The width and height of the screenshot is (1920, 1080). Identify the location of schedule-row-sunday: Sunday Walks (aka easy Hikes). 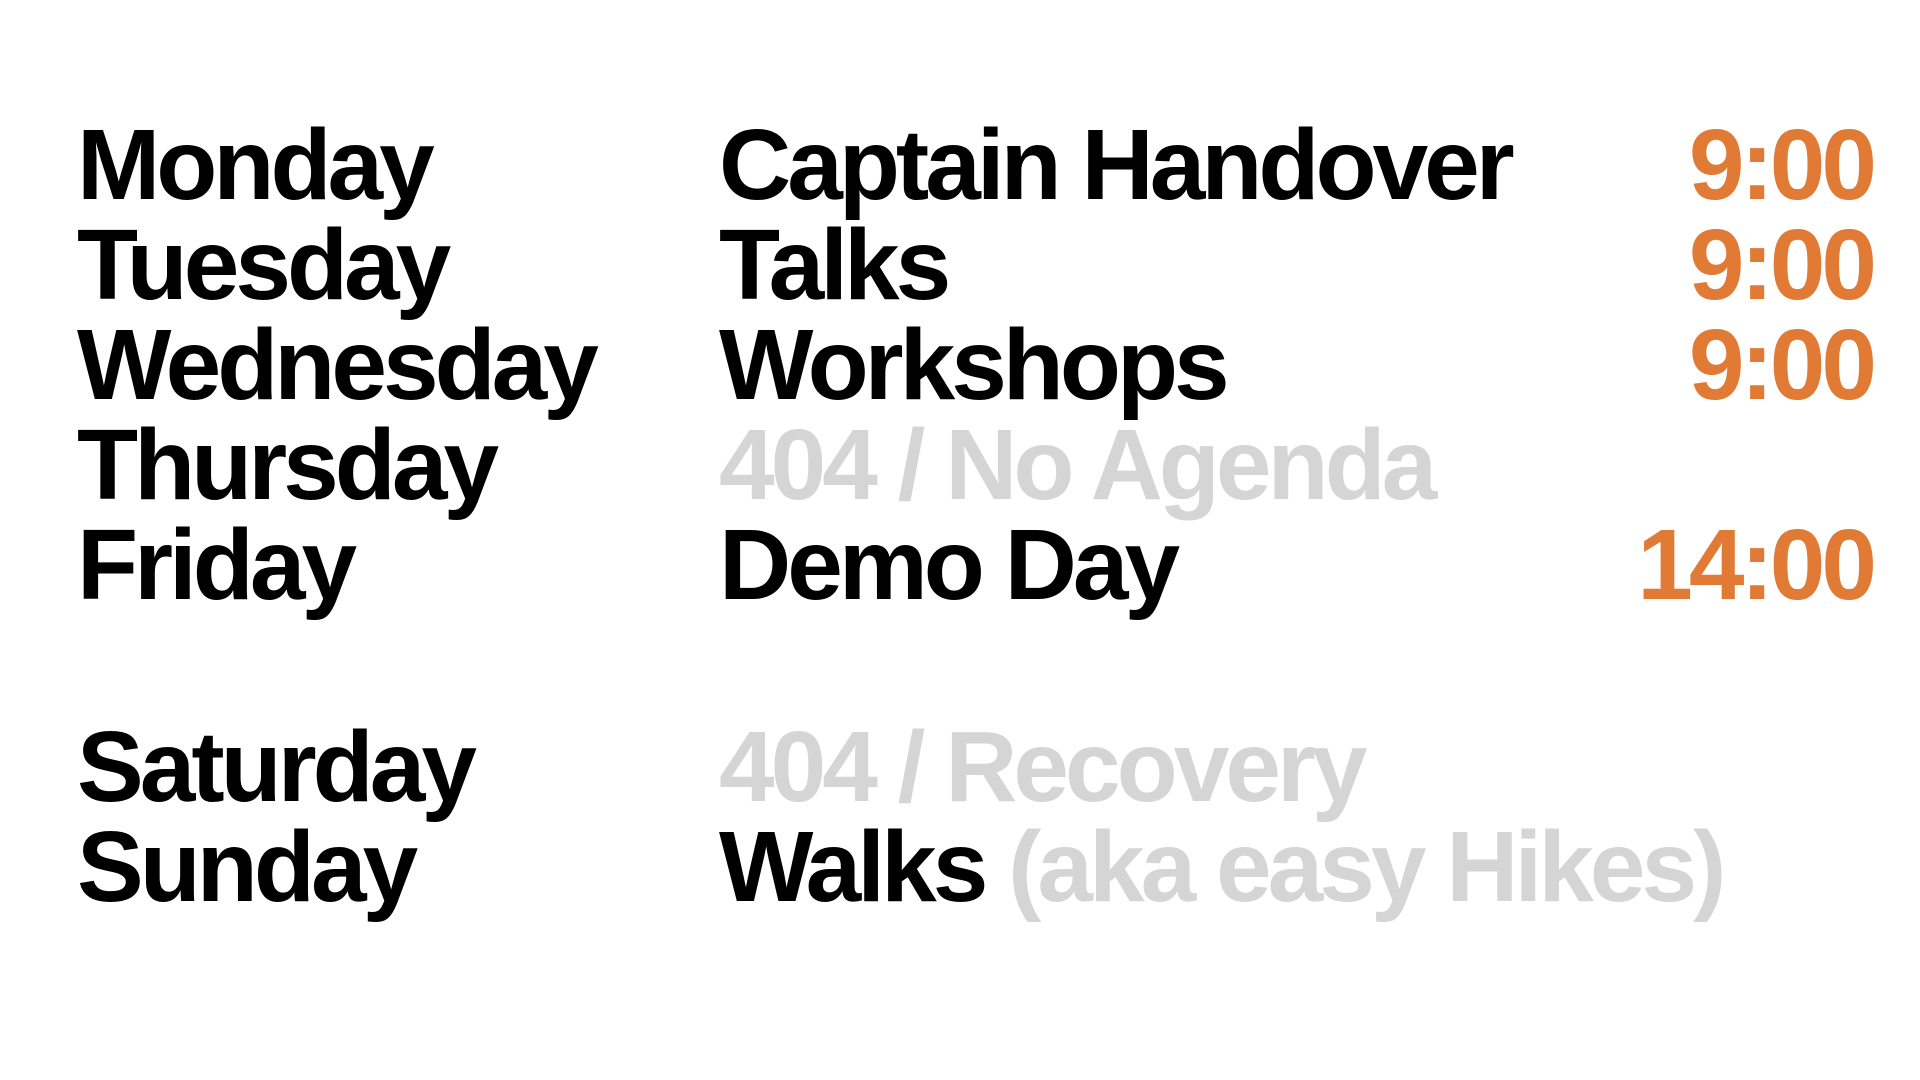
(975, 867).